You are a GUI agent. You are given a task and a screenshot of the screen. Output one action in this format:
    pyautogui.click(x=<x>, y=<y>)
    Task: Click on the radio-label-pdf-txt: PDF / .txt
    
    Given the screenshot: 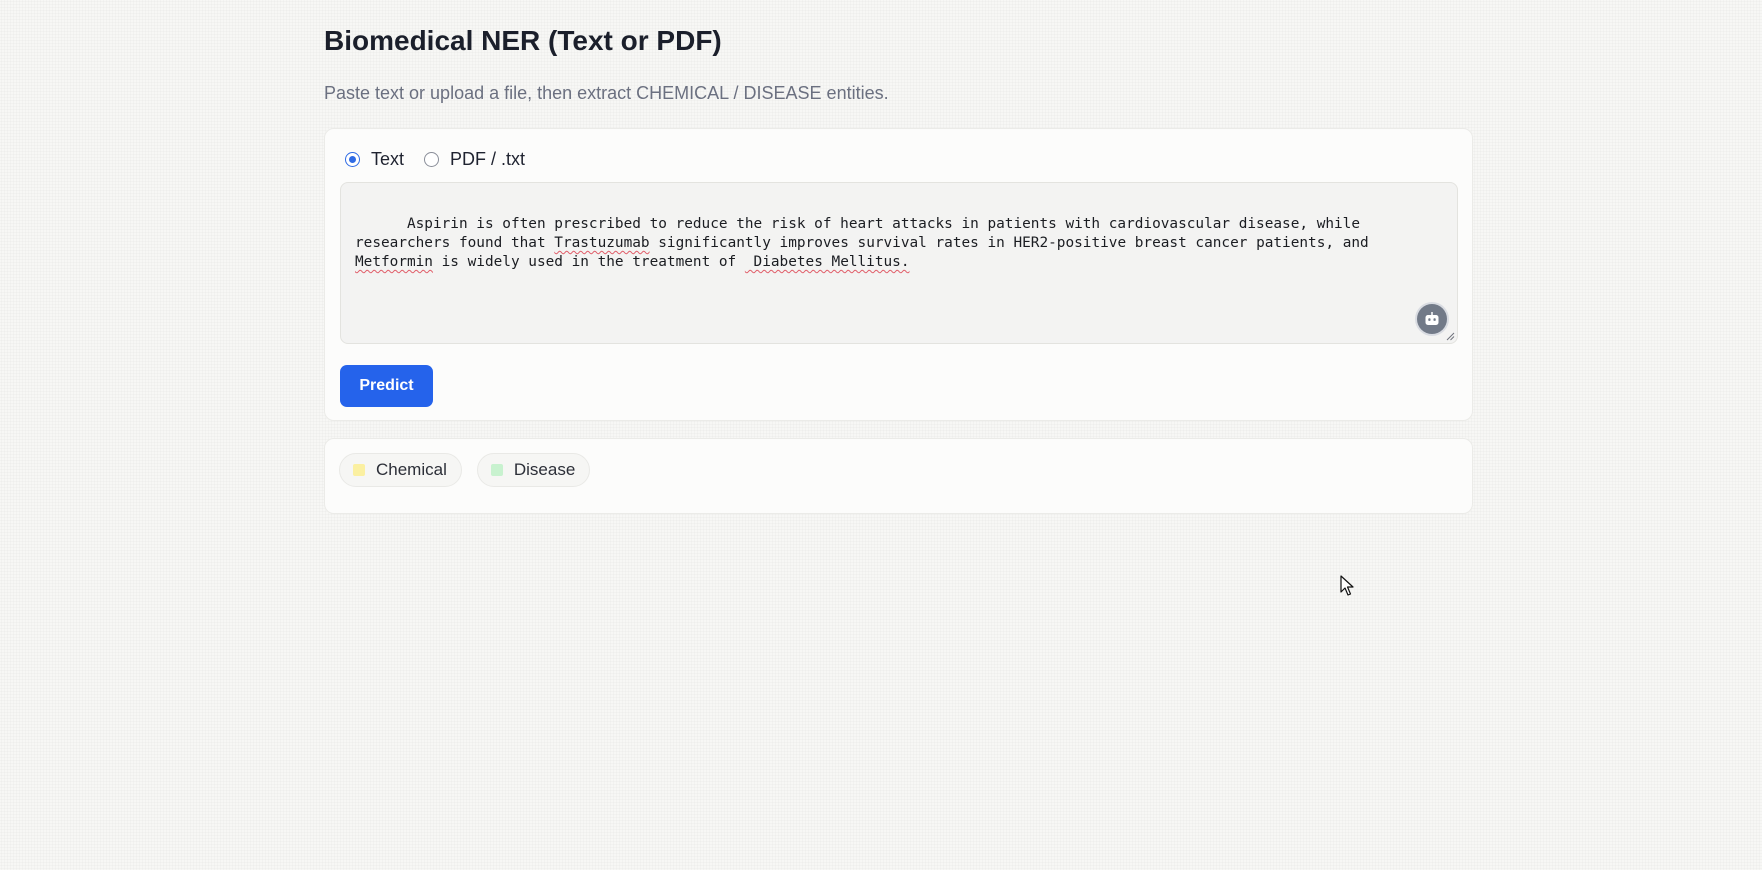 What is the action you would take?
    pyautogui.click(x=488, y=159)
    